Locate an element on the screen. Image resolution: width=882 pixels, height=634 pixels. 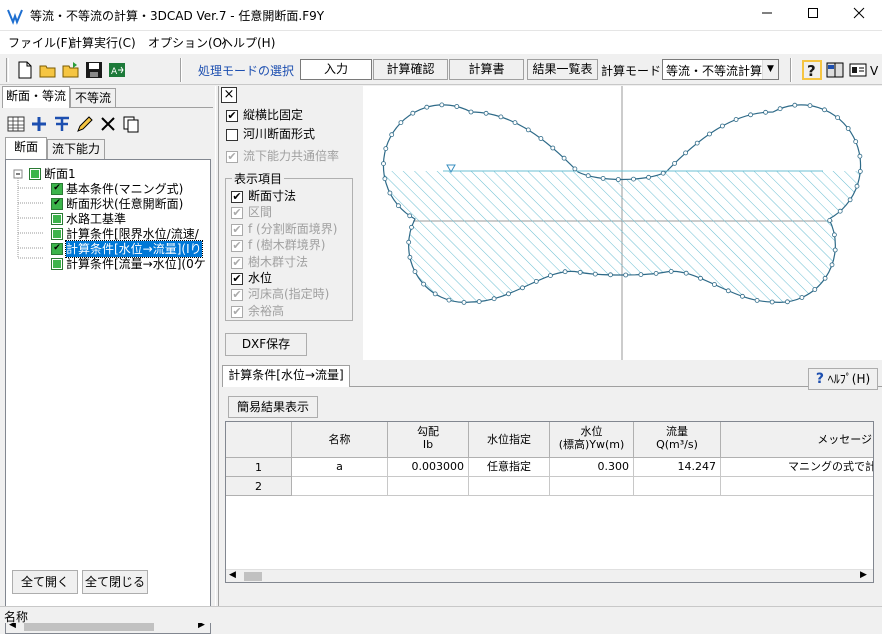
tab-flow-capacity: 流下能力 is located at coordinates (76, 149).